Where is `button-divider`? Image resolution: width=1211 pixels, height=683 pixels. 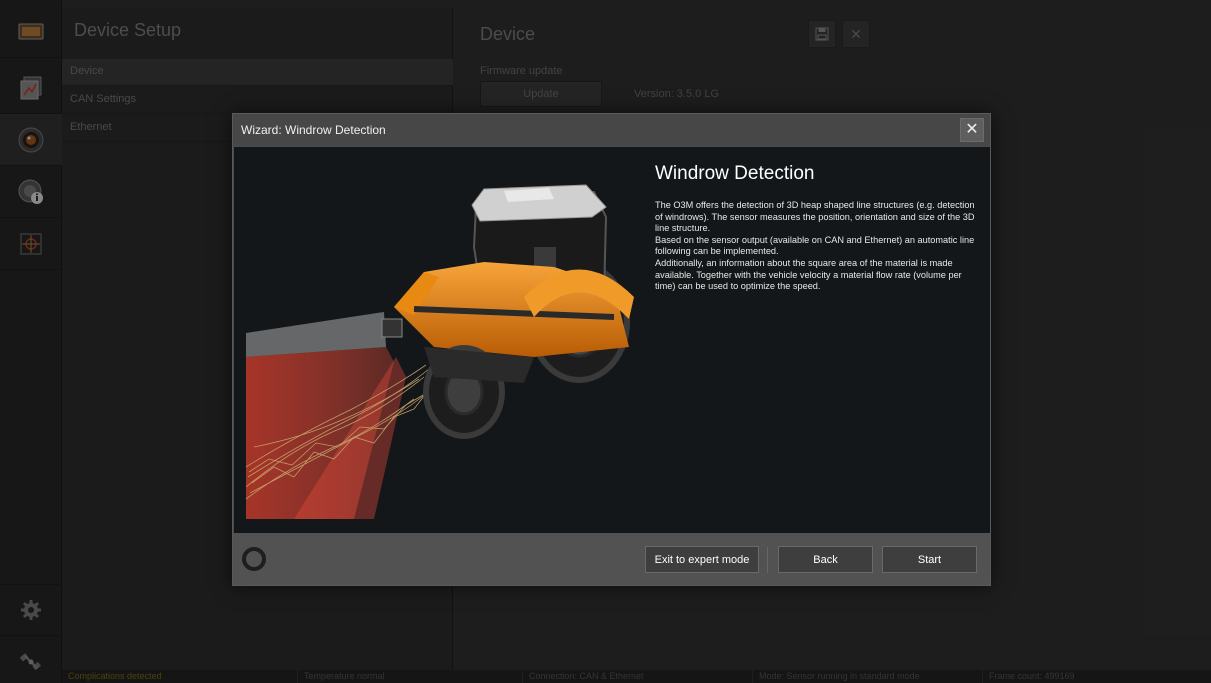 button-divider is located at coordinates (767, 560).